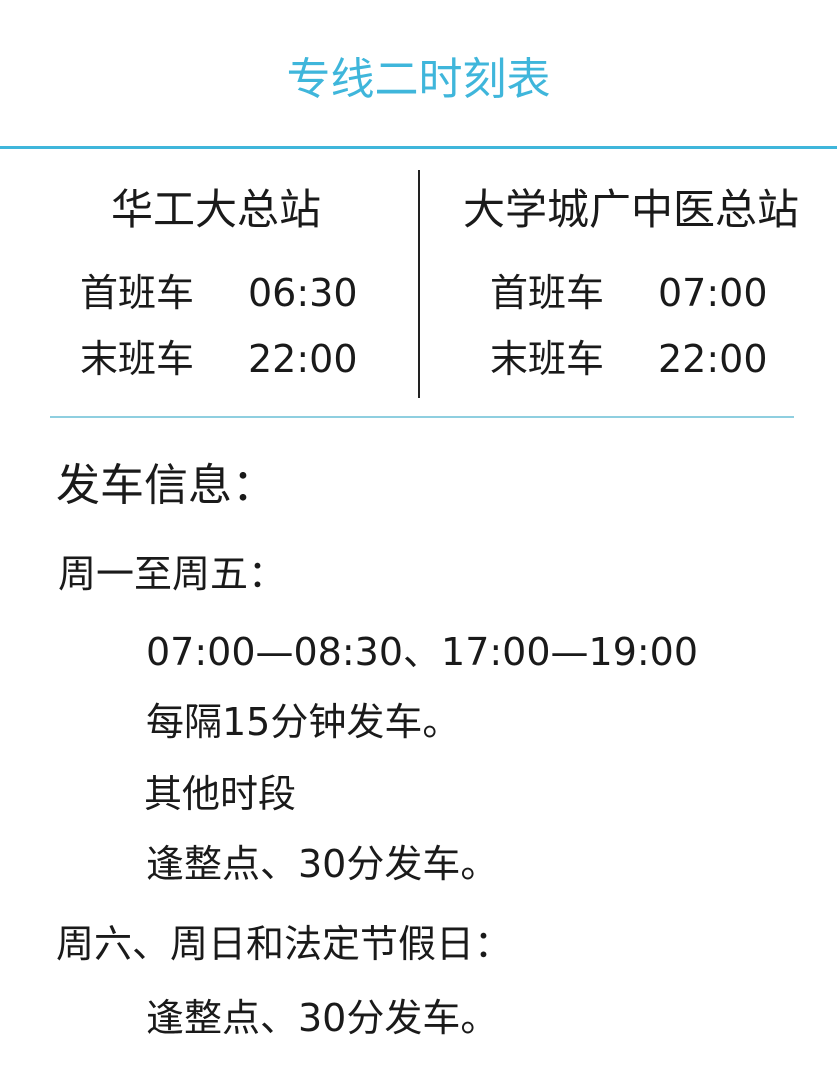 This screenshot has height=1073, width=837. Describe the element at coordinates (418, 147) in the screenshot. I see `title-underline` at that location.